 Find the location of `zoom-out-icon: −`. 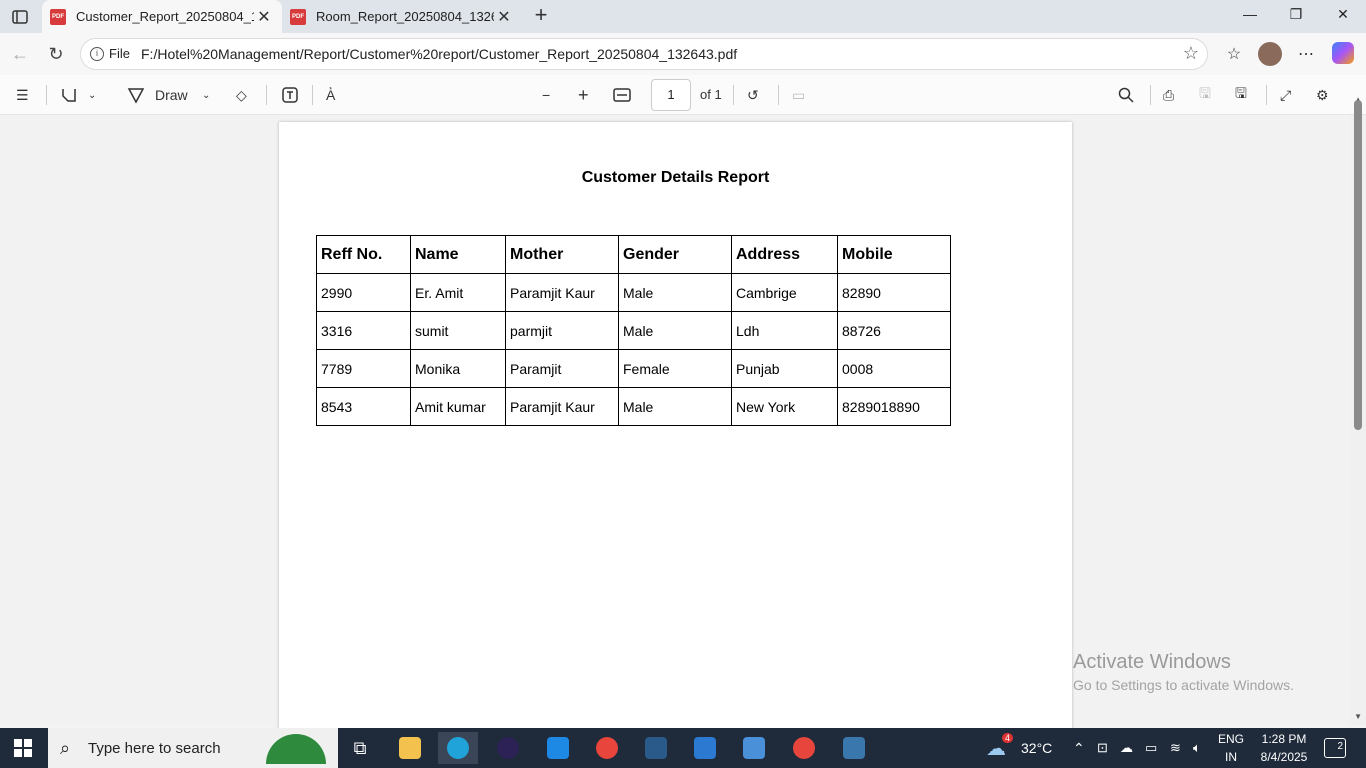

zoom-out-icon: − is located at coordinates (546, 95).